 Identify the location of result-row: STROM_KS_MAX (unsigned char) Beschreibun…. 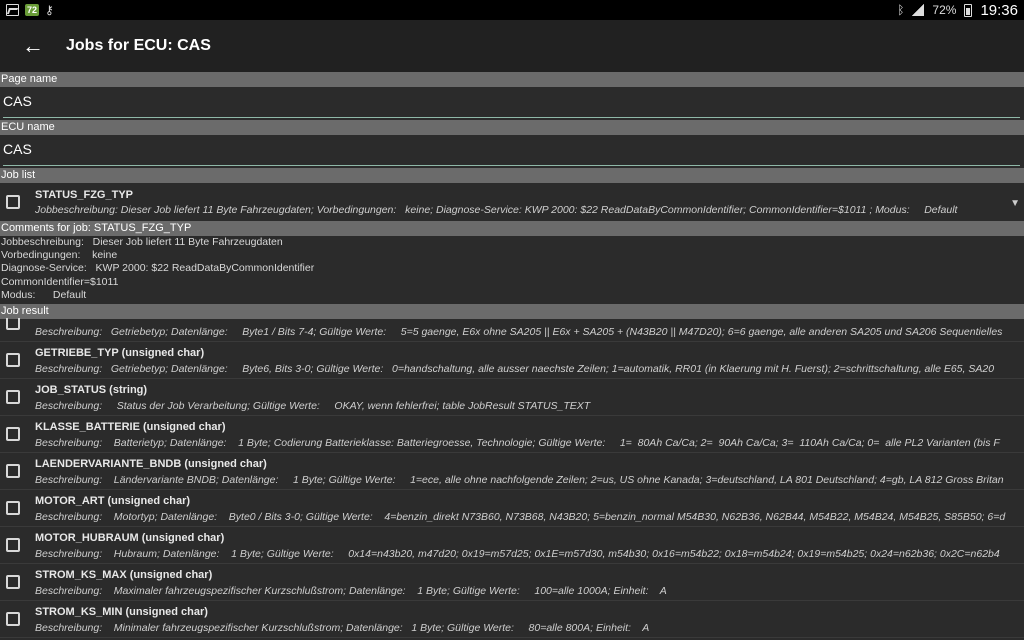
(512, 582).